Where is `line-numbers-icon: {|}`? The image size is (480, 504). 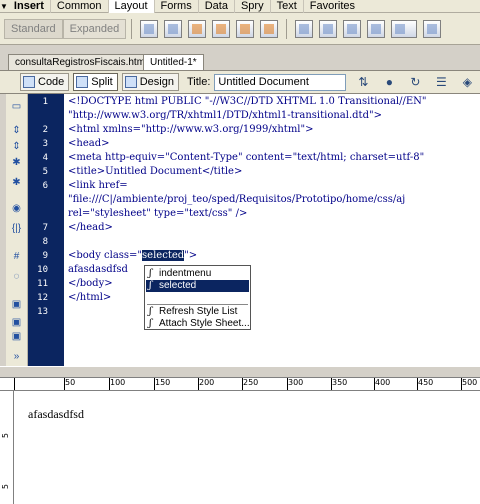 line-numbers-icon: {|} is located at coordinates (16, 229).